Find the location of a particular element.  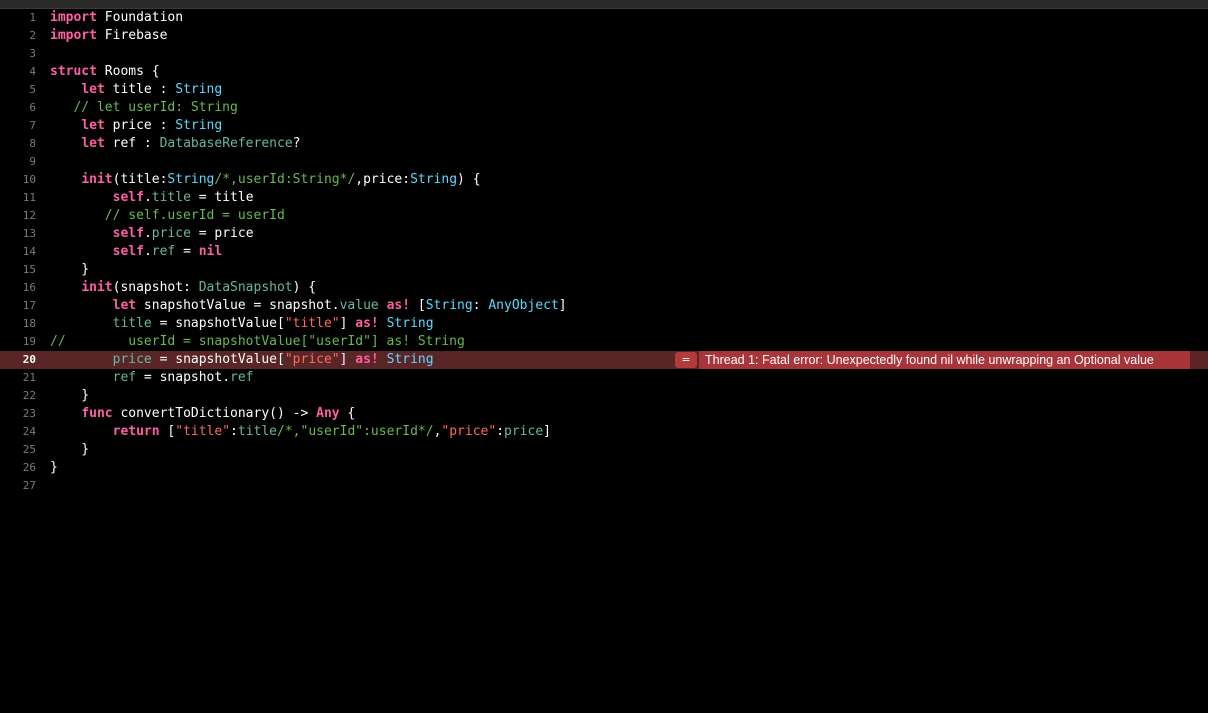

code-line: 2 import Firebase is located at coordinates (604, 36).